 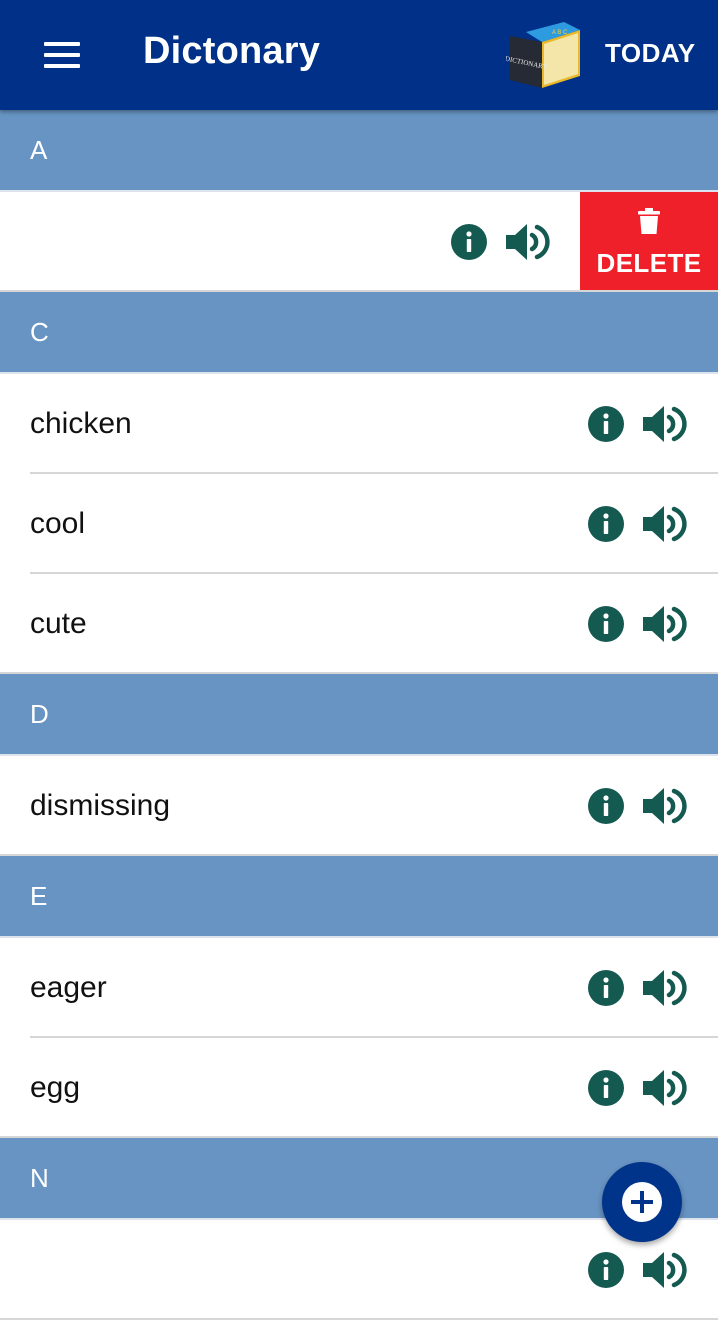 I want to click on section-header-d: D, so click(x=359, y=715).